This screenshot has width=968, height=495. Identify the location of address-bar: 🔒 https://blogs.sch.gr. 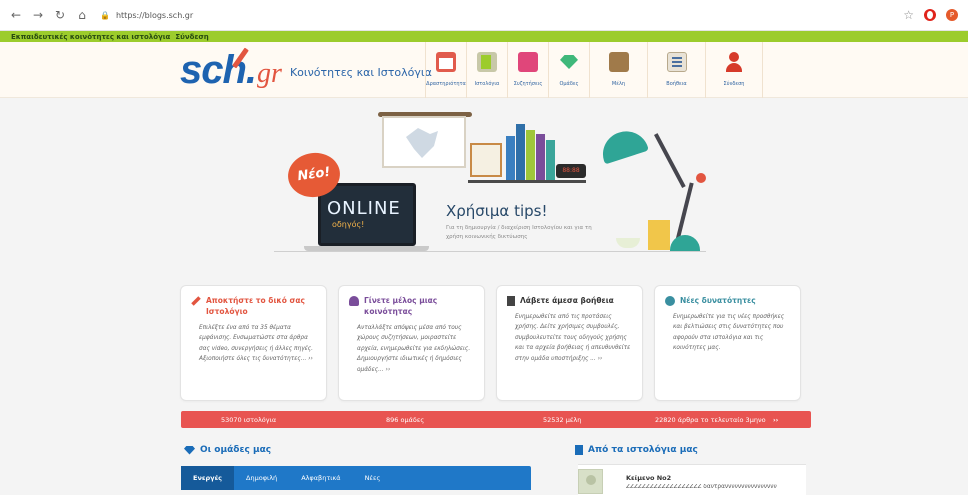
(146, 15).